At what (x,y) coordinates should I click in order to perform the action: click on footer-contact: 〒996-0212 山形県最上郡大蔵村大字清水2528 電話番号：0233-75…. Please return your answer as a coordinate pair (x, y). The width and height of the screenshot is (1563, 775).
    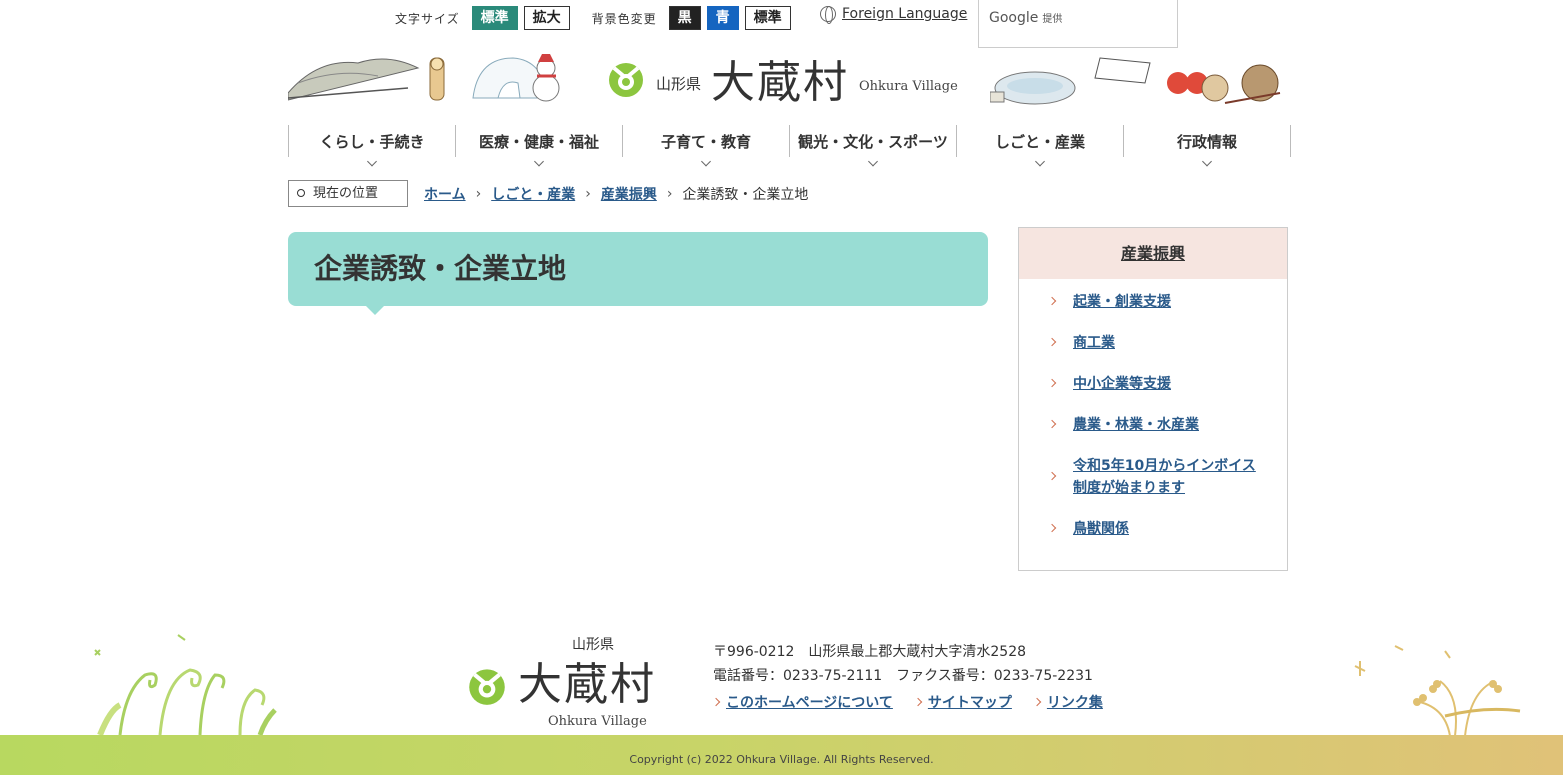
    Looking at the image, I should click on (903, 664).